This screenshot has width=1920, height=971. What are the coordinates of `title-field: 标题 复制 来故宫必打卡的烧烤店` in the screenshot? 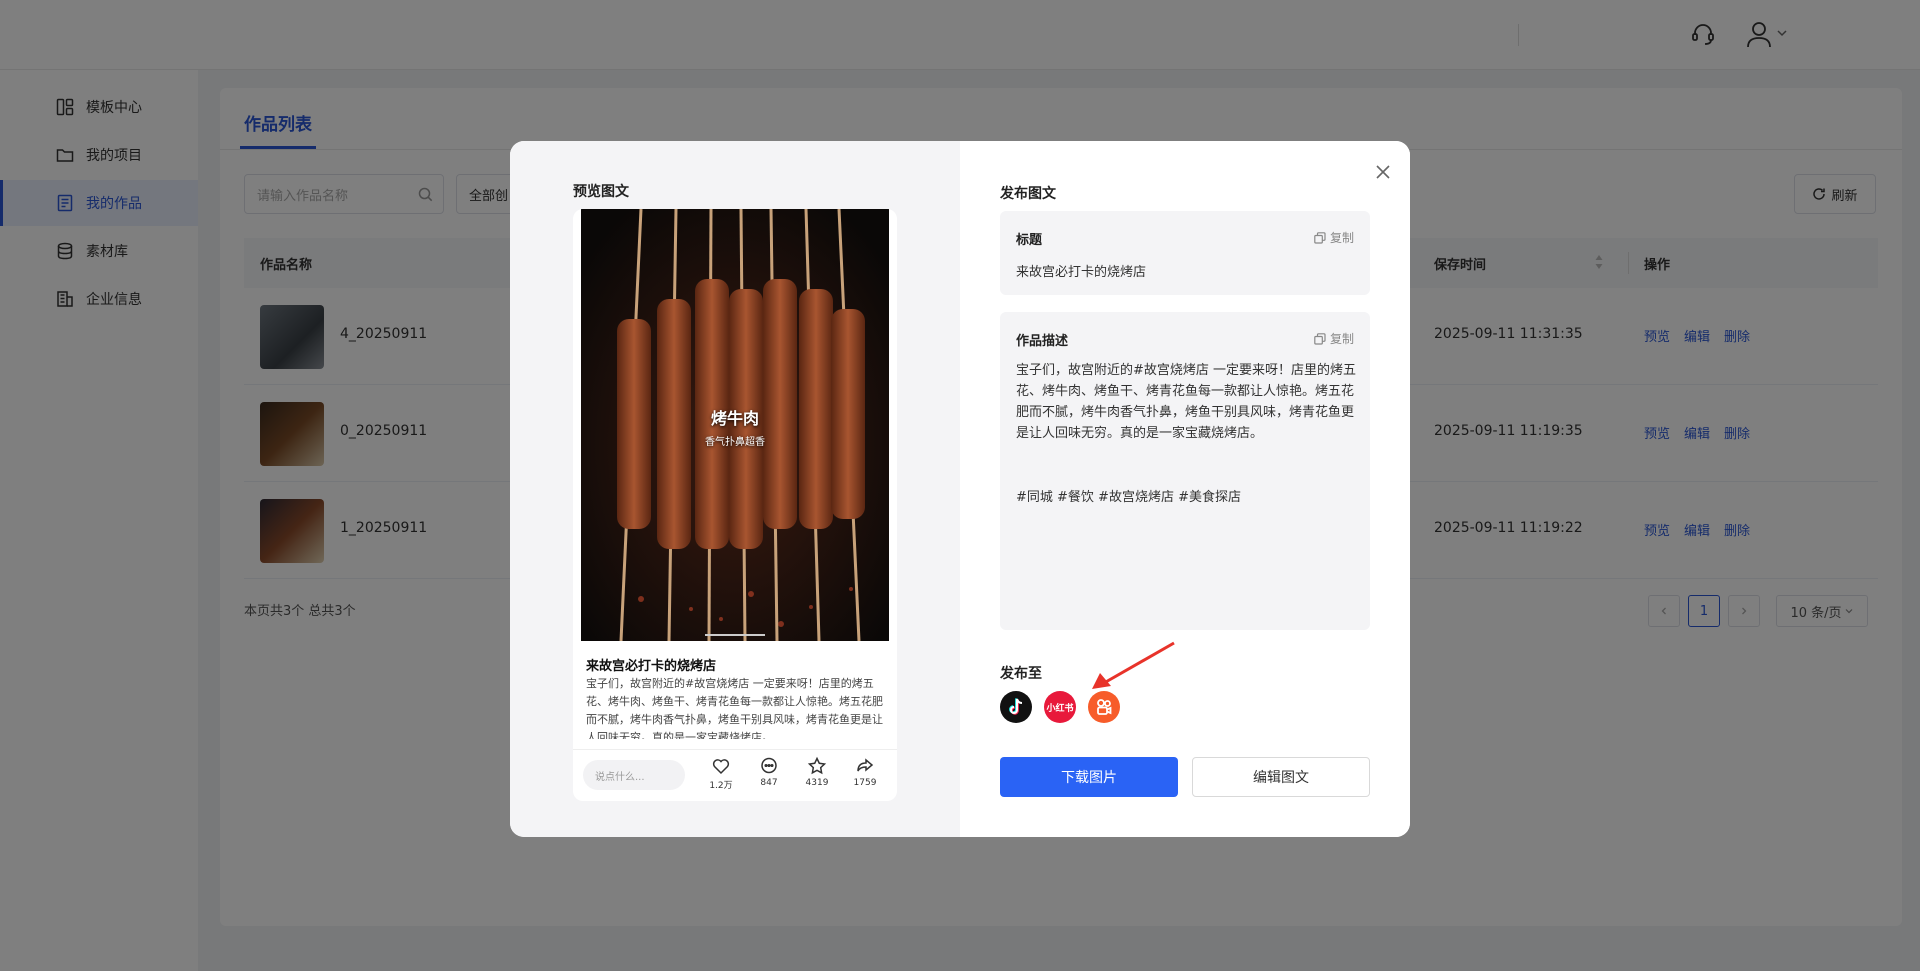 It's located at (1185, 253).